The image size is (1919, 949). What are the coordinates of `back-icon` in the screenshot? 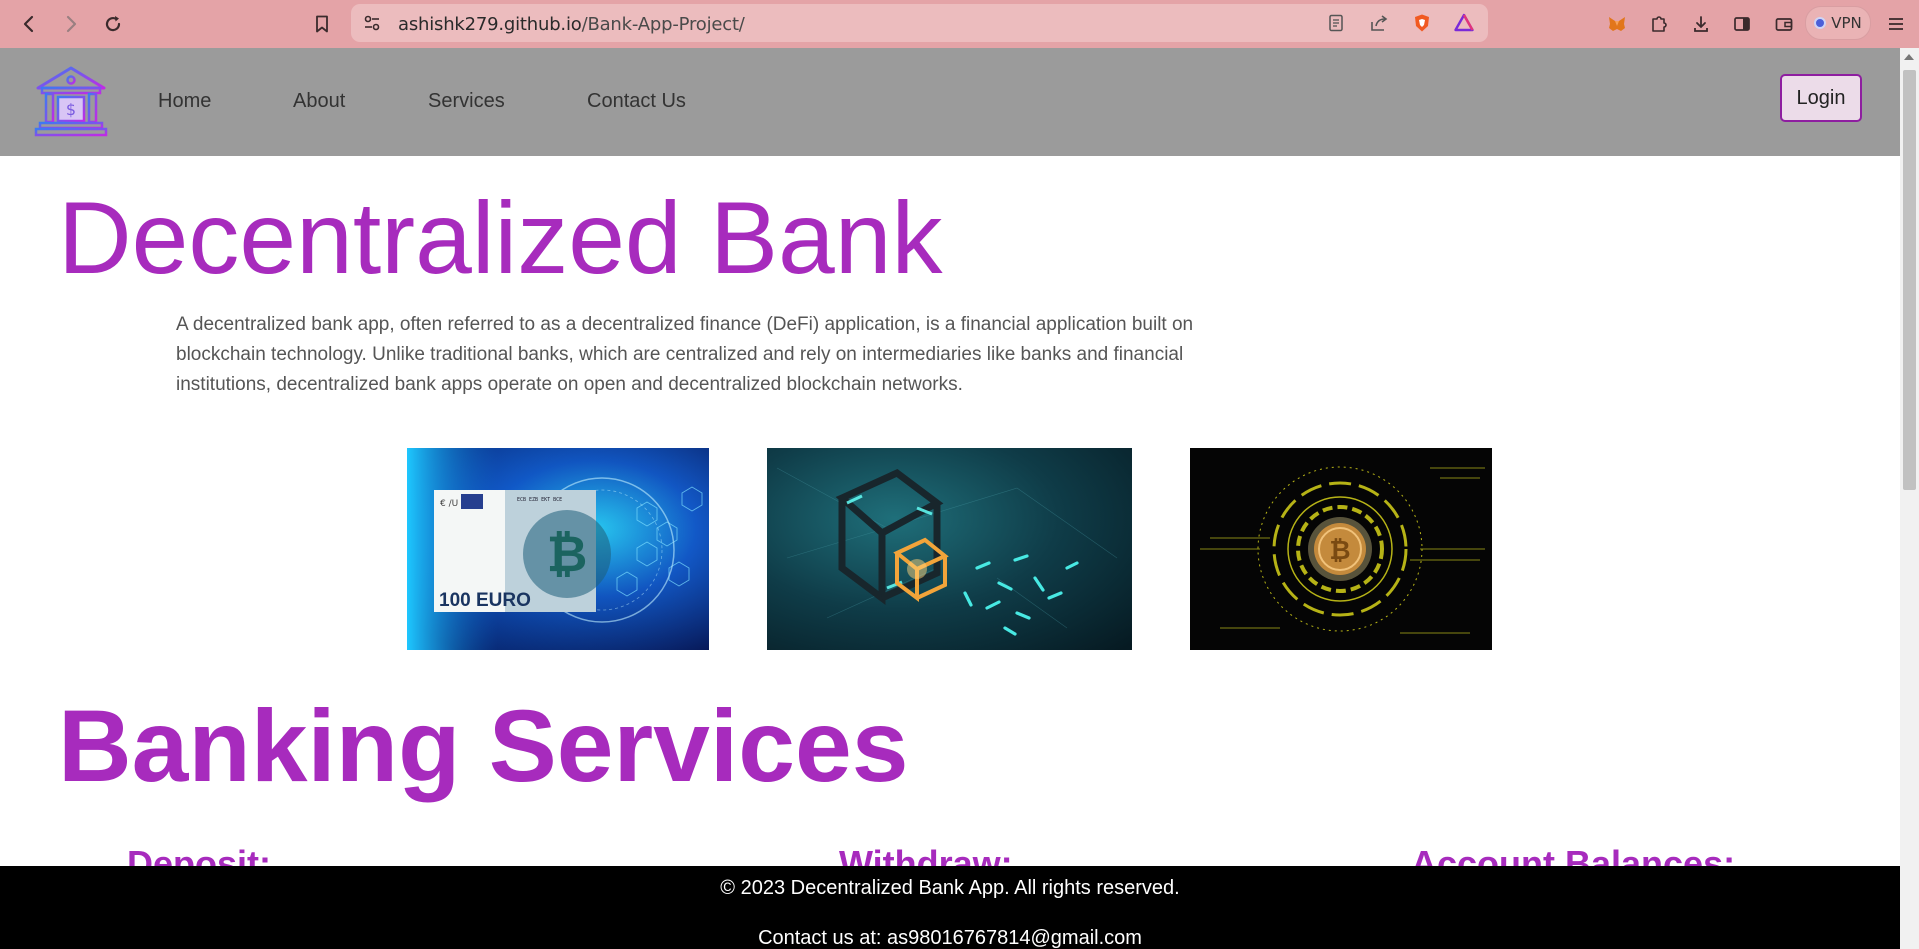 It's located at (29, 24).